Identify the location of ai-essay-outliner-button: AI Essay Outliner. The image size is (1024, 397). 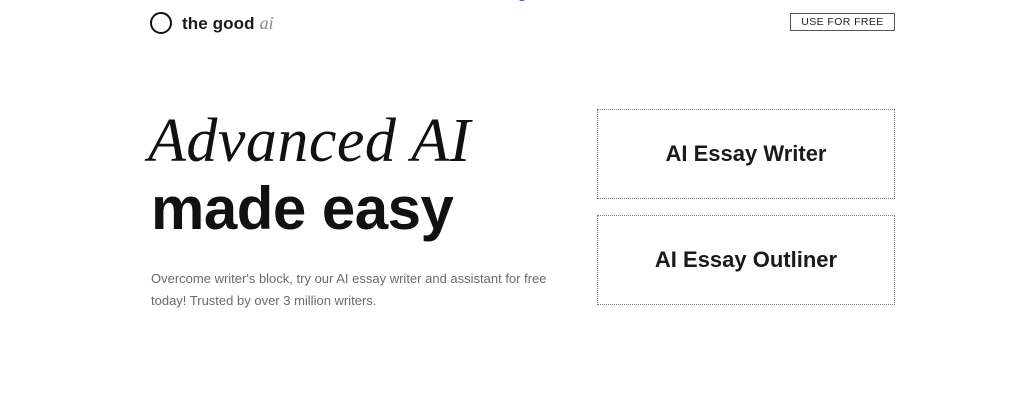
(746, 260).